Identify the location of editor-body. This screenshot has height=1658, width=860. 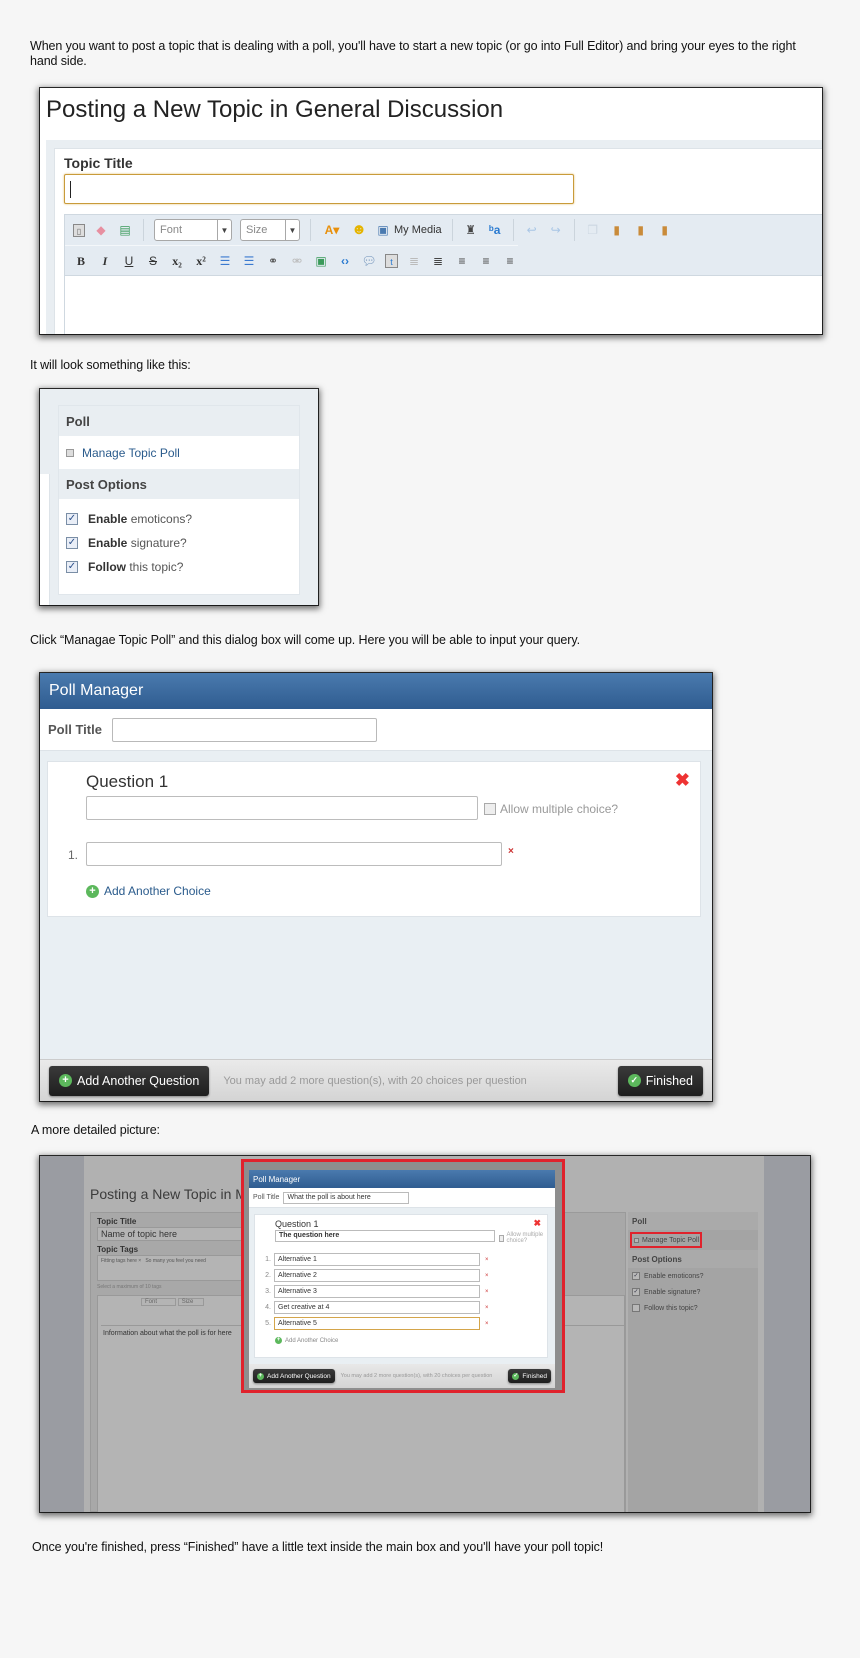
(443, 304).